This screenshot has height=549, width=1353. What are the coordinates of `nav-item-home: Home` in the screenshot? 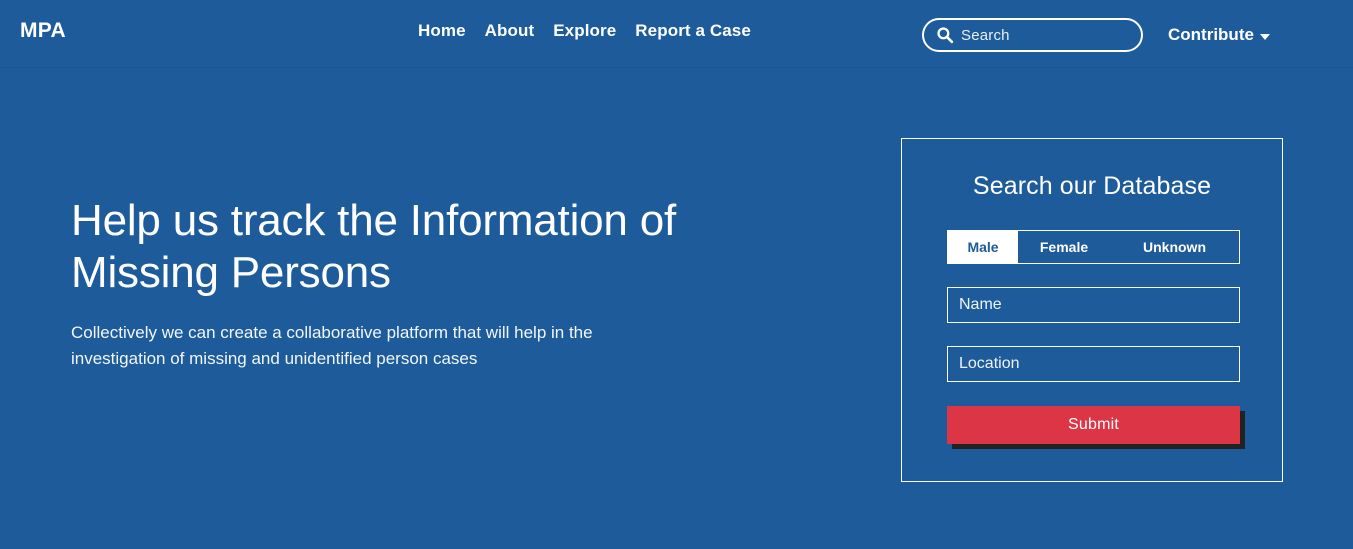 It's located at (442, 31).